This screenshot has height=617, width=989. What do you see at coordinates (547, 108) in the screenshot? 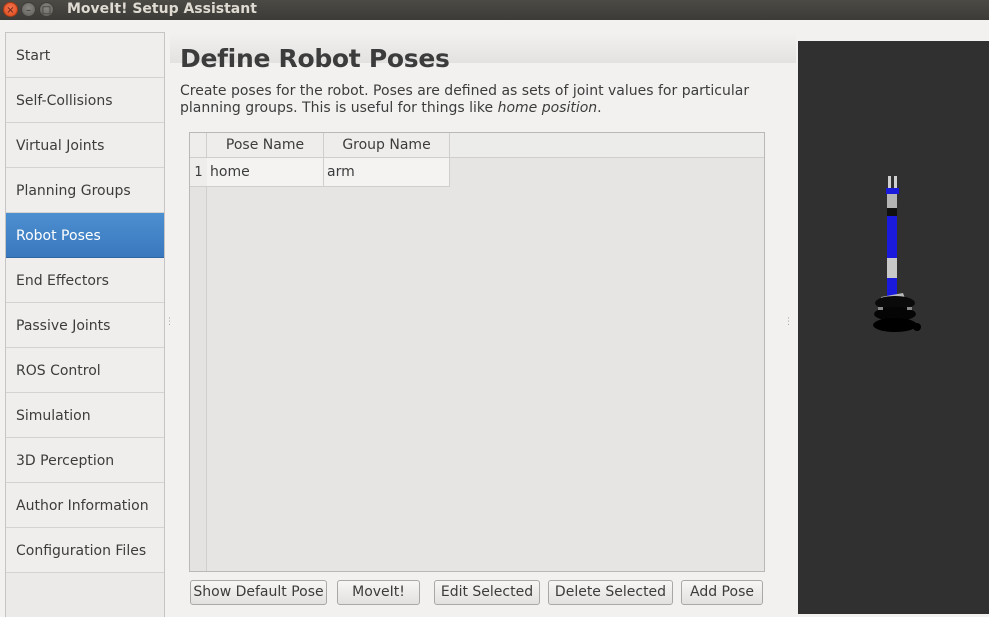
I see `description-emphasis: home position` at bounding box center [547, 108].